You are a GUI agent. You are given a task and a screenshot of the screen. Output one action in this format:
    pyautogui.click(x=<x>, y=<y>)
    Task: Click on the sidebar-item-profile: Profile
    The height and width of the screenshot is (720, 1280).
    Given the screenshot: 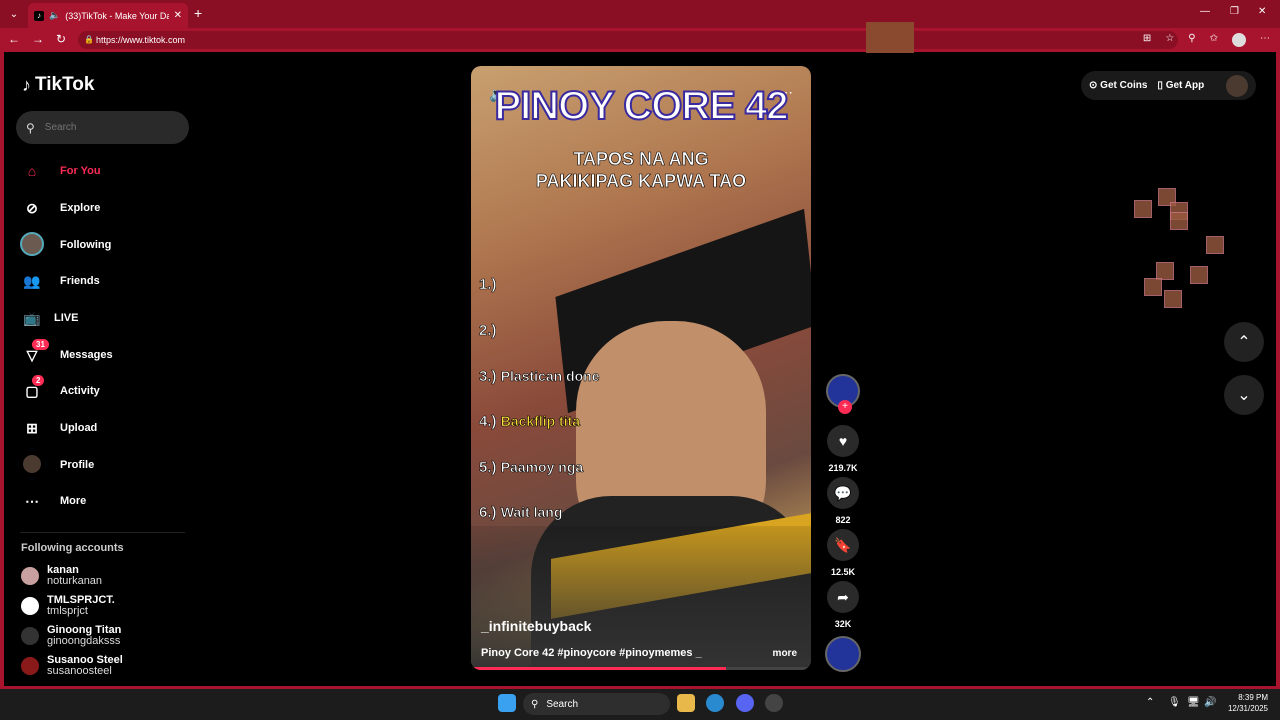 What is the action you would take?
    pyautogui.click(x=57, y=465)
    